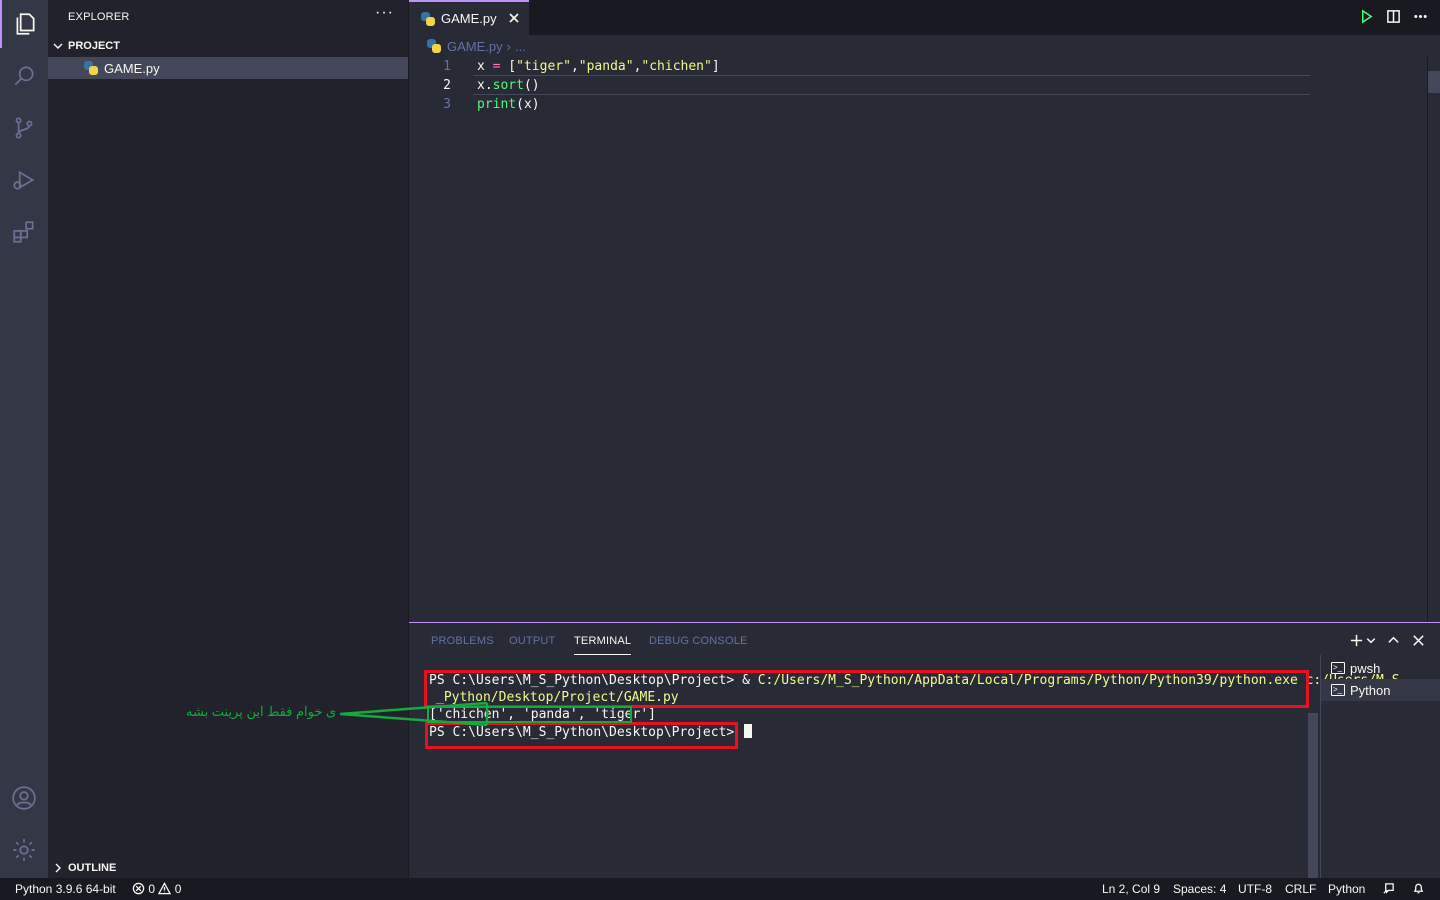 The image size is (1440, 900). Describe the element at coordinates (532, 641) in the screenshot. I see `tab-output: OUTPUT` at that location.